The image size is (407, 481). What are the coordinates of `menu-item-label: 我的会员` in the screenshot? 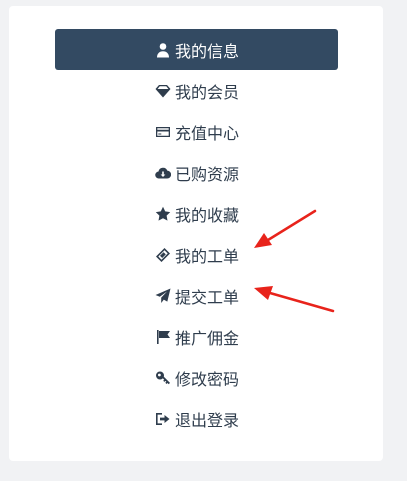 It's located at (206, 92).